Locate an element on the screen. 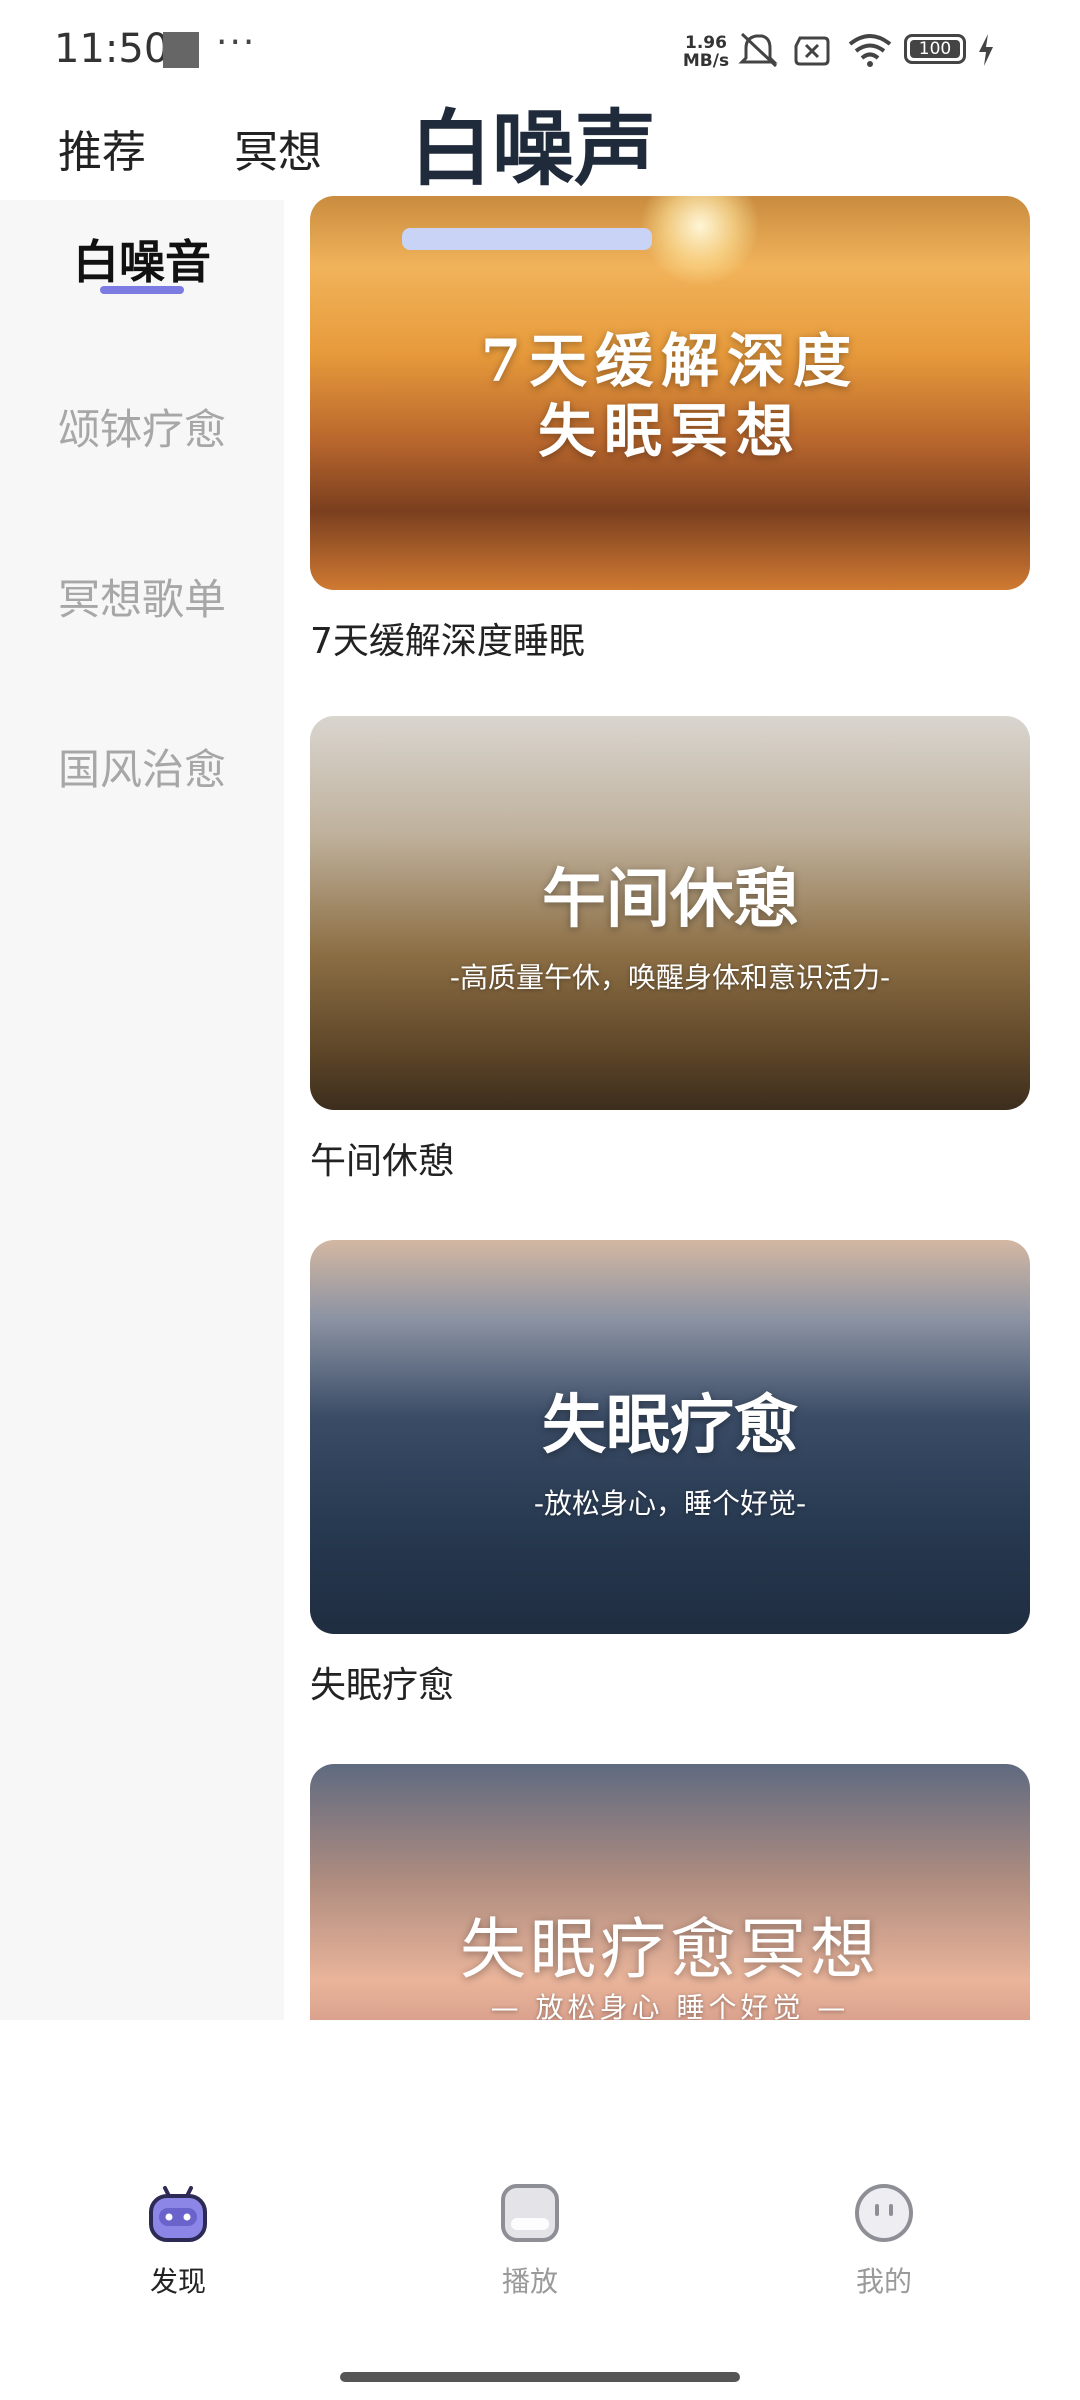 This screenshot has width=1080, height=2400. card-overlay-subtitle: -高质量午休，唤醒身体和意识活力- is located at coordinates (670, 977).